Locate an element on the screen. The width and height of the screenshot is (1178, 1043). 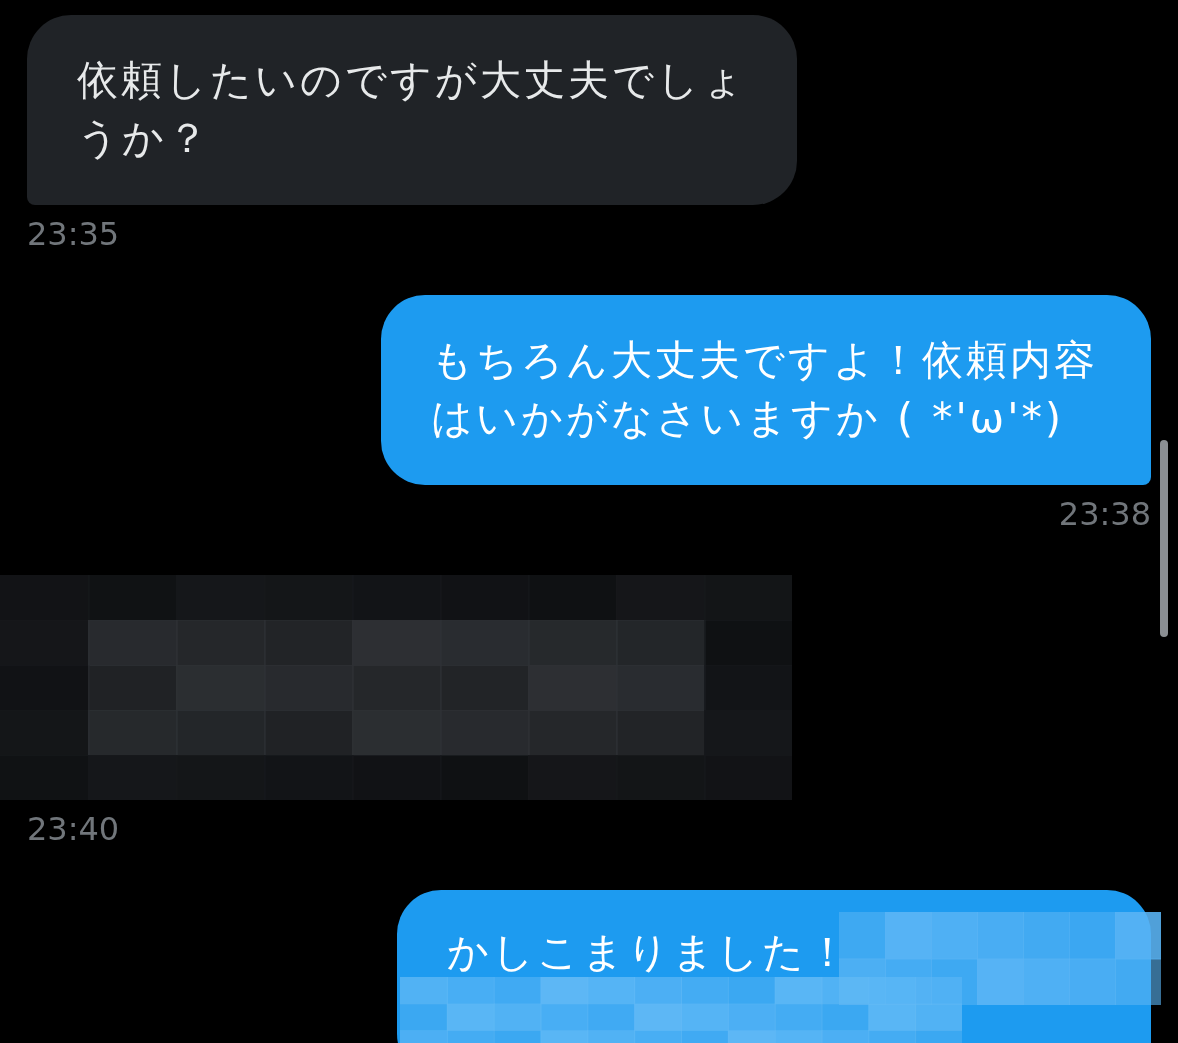
scrollbar is located at coordinates (1164, 538).